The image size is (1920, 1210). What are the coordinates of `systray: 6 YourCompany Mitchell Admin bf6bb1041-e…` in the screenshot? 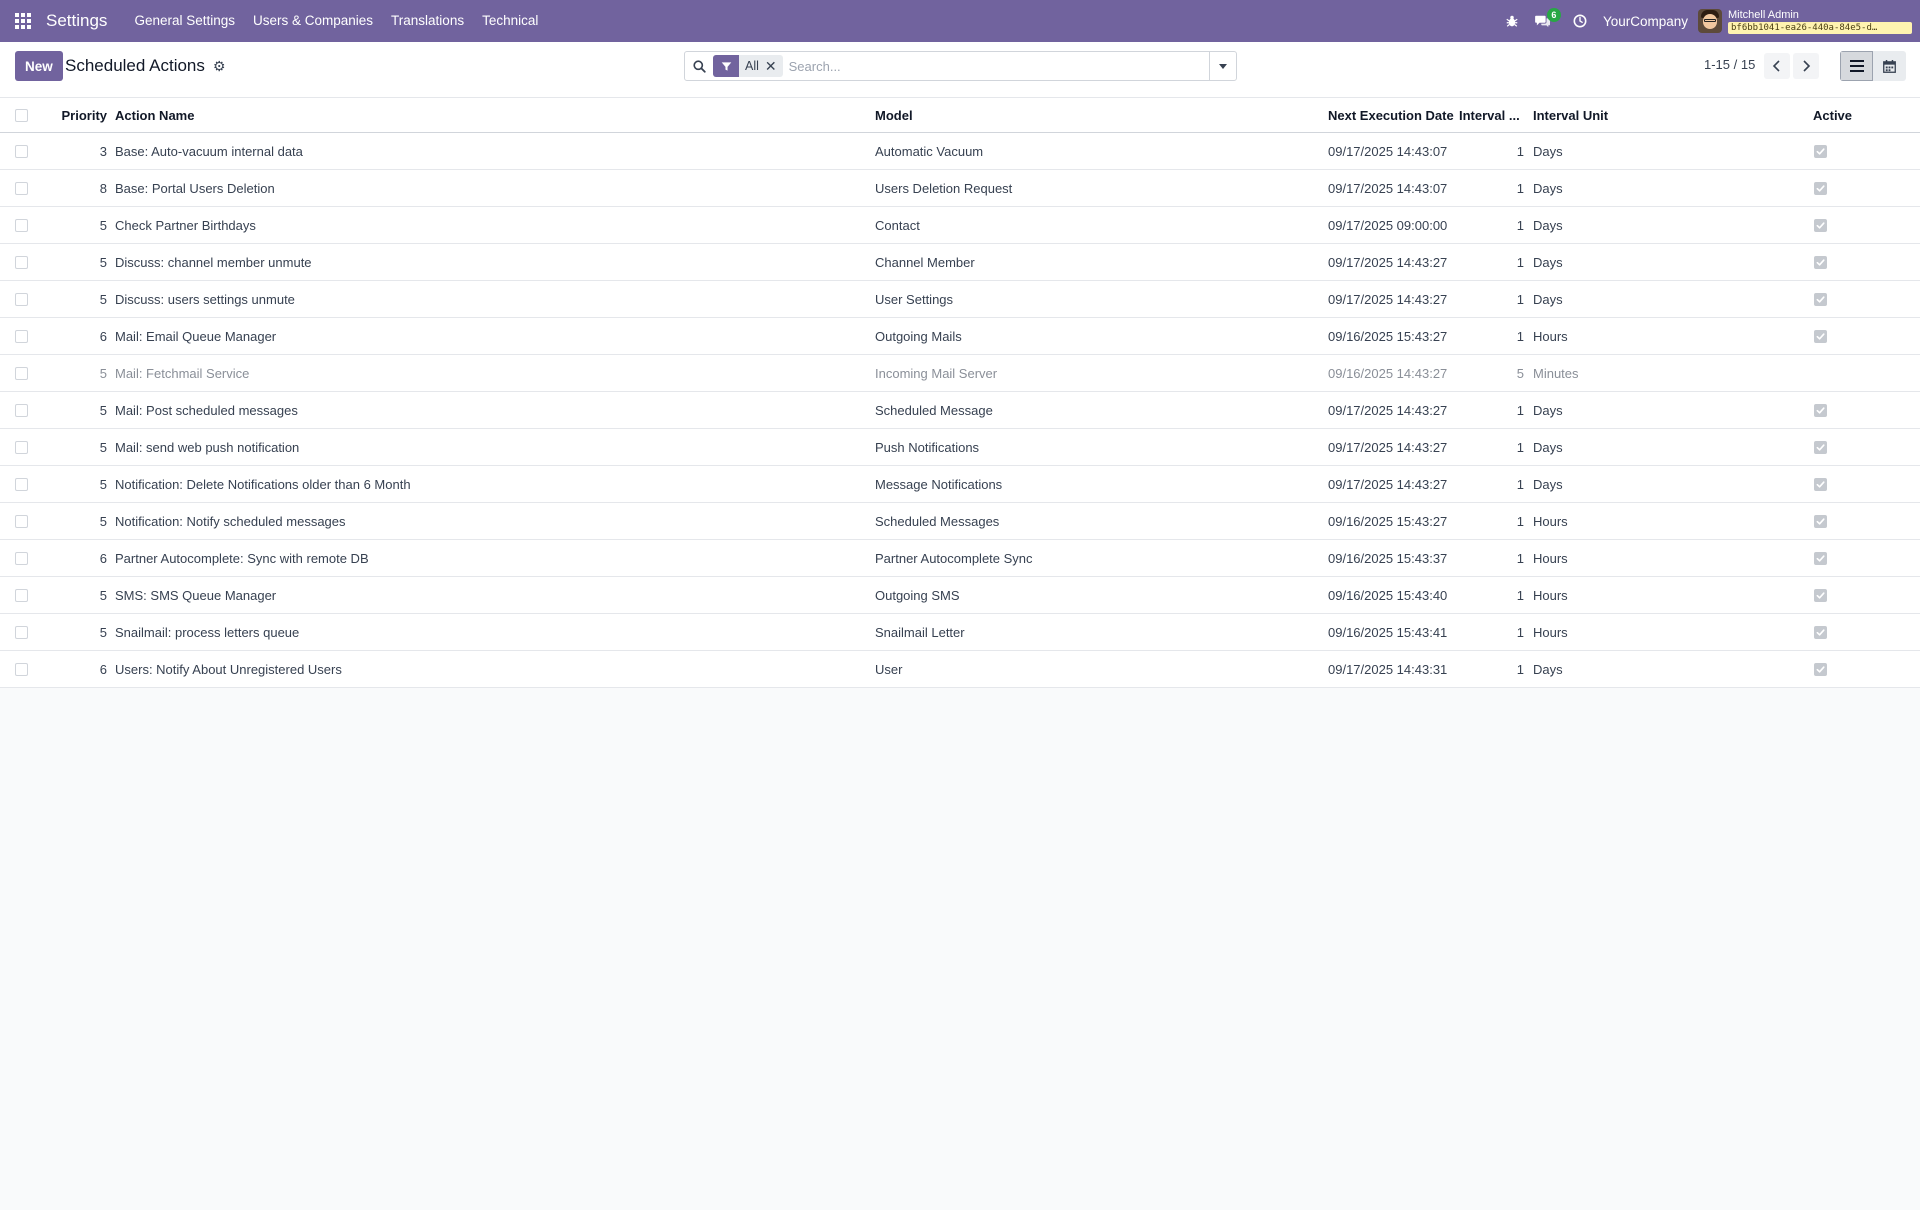 It's located at (1708, 21).